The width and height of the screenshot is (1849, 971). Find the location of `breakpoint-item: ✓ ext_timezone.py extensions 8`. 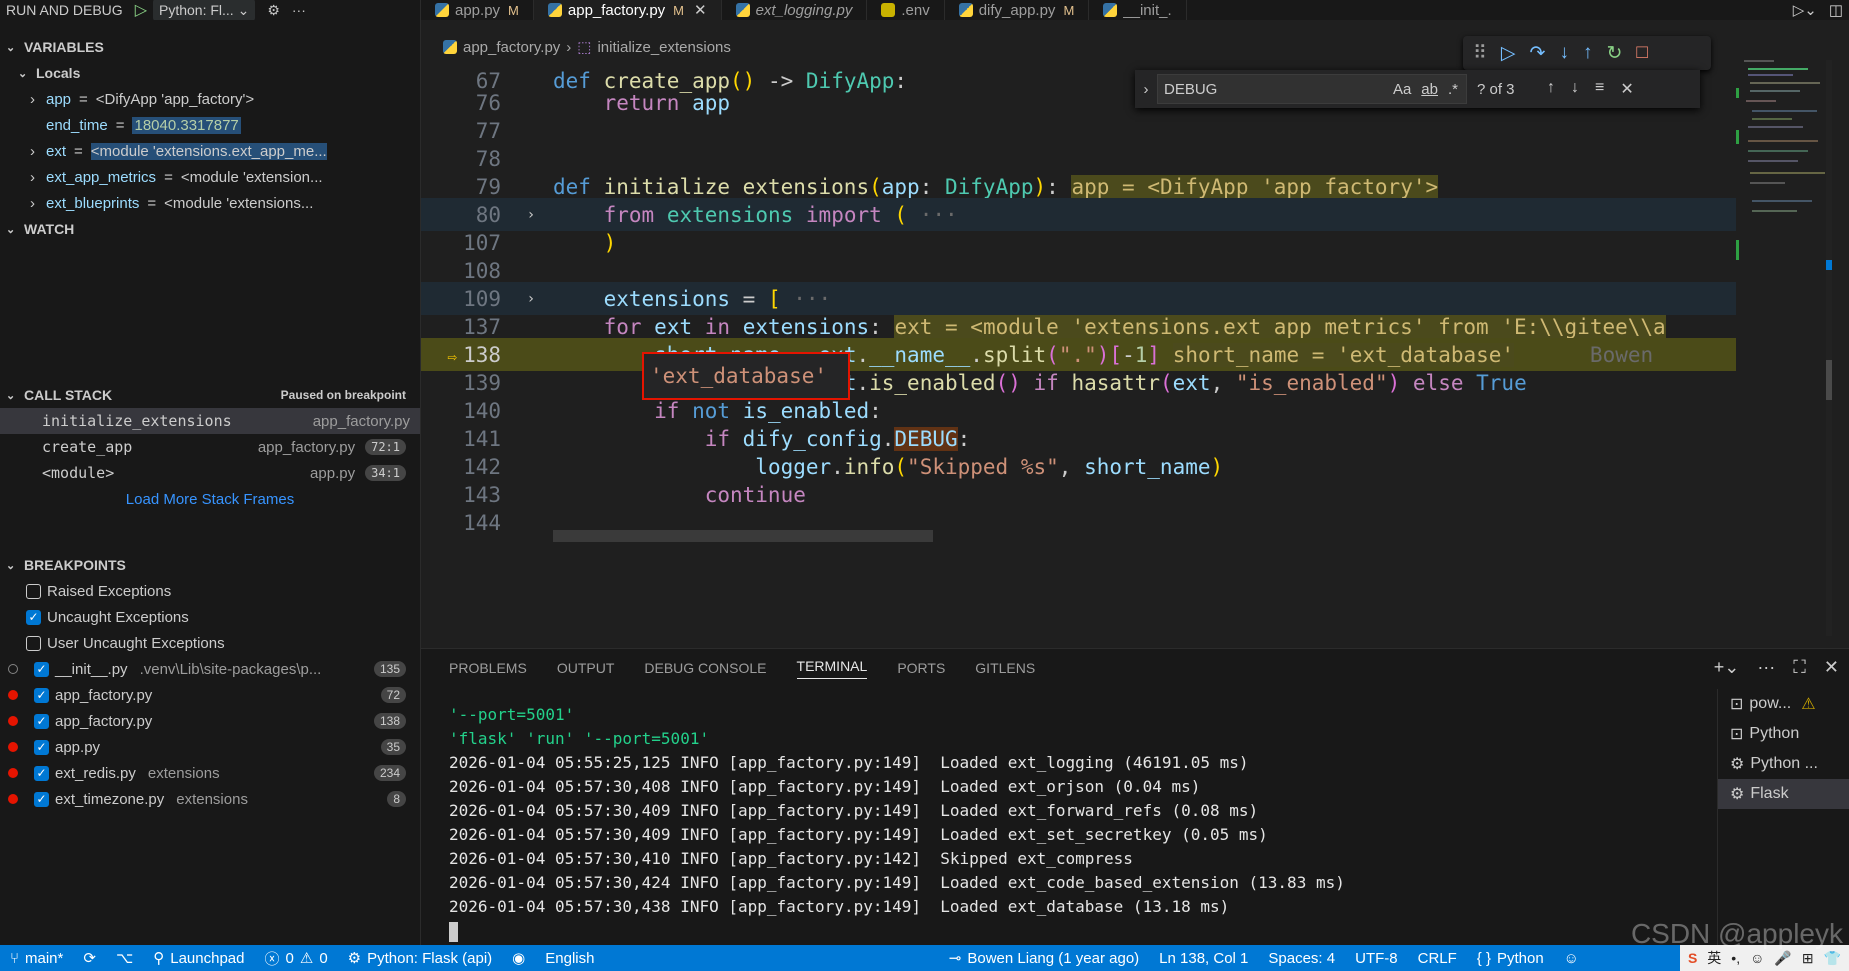

breakpoint-item: ✓ ext_timezone.py extensions 8 is located at coordinates (210, 799).